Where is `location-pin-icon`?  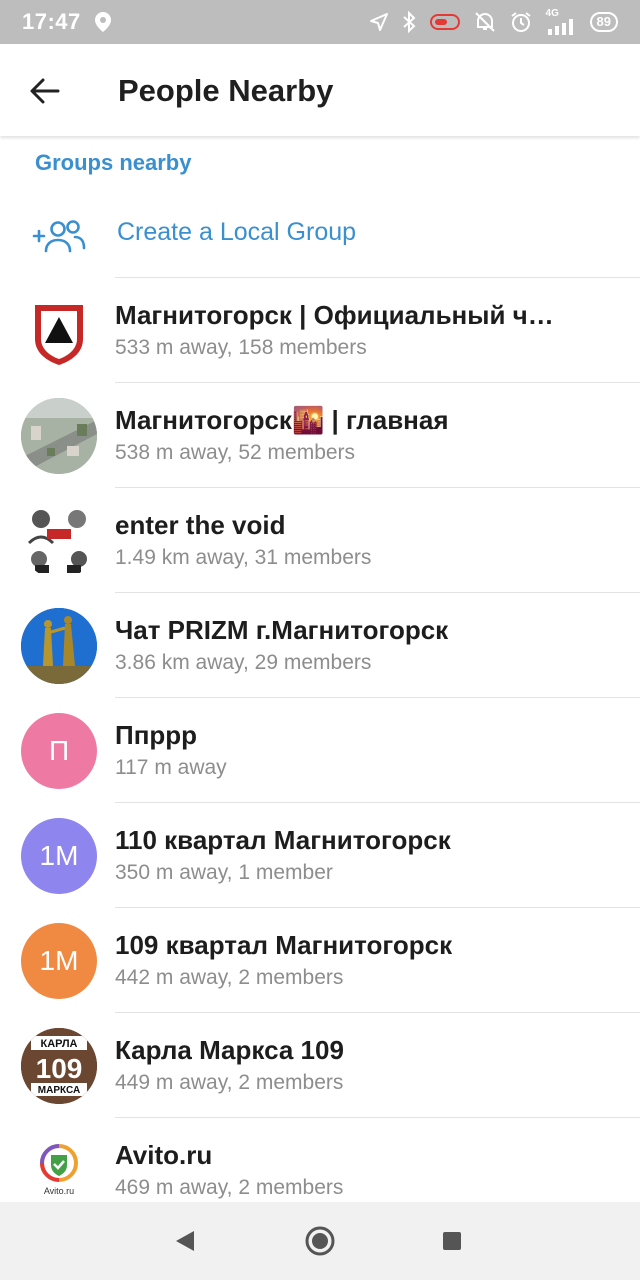 location-pin-icon is located at coordinates (103, 22).